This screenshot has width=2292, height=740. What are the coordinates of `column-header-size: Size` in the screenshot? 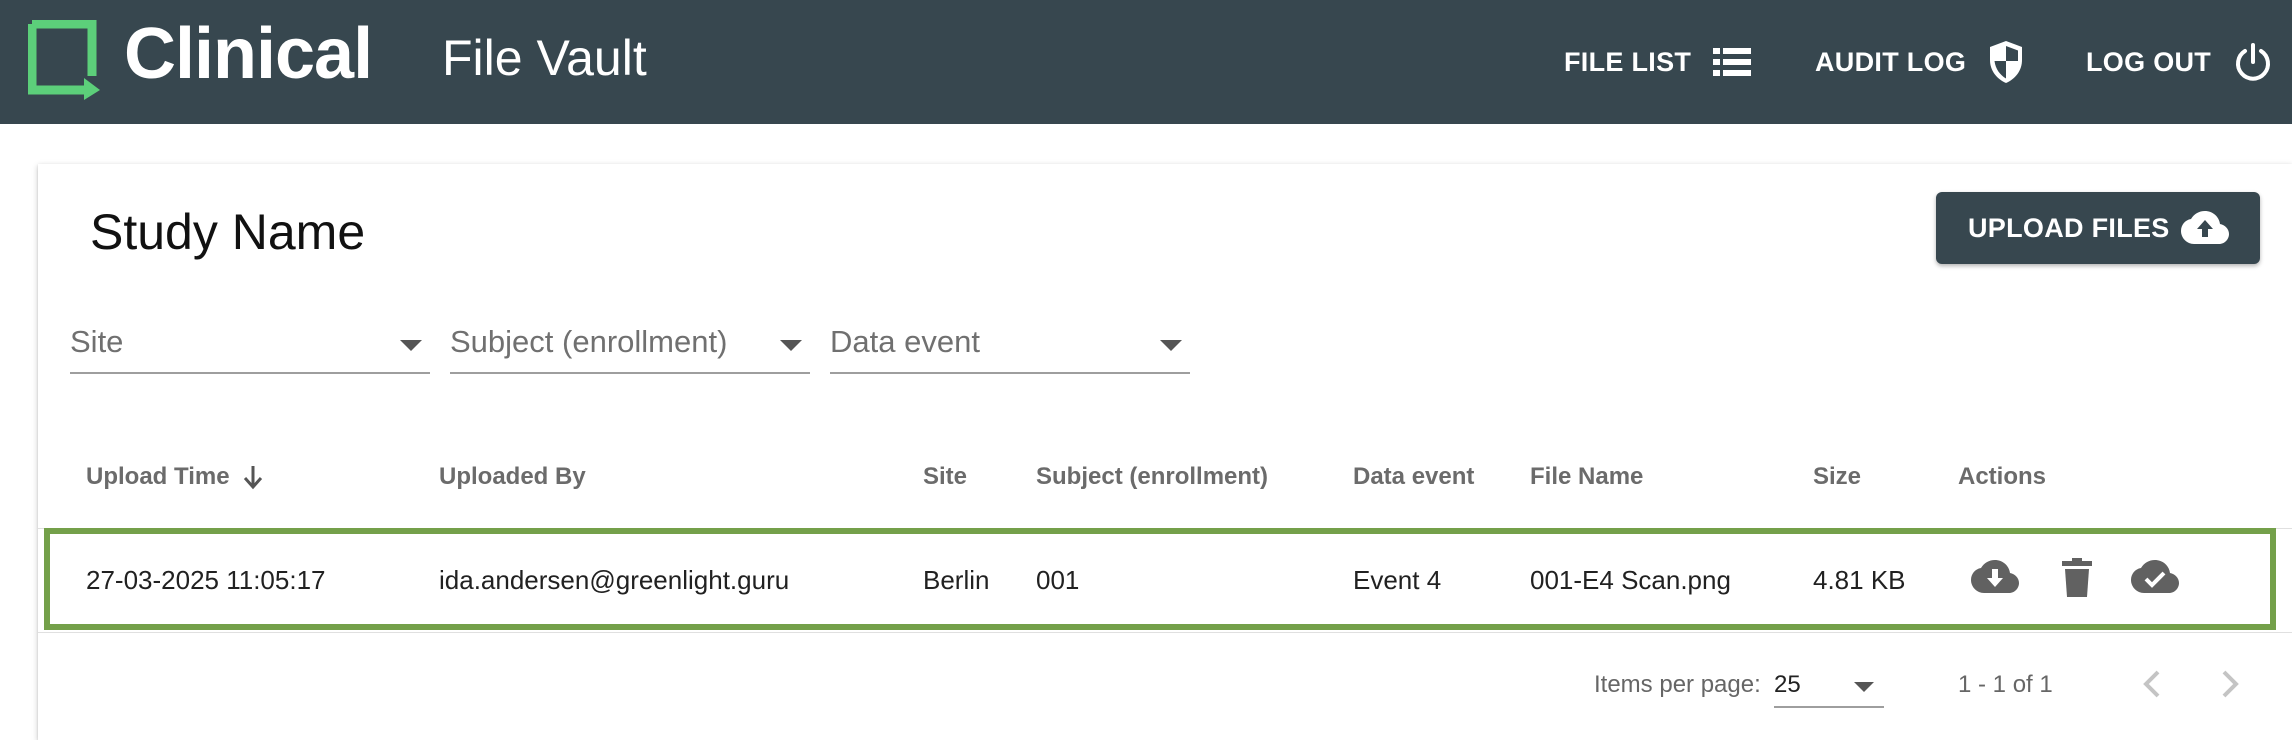 It's located at (1837, 477).